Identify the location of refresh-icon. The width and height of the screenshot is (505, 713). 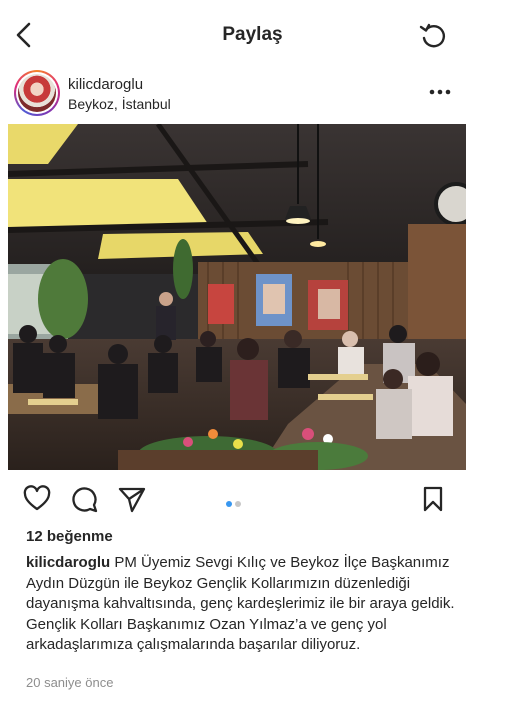
(432, 35).